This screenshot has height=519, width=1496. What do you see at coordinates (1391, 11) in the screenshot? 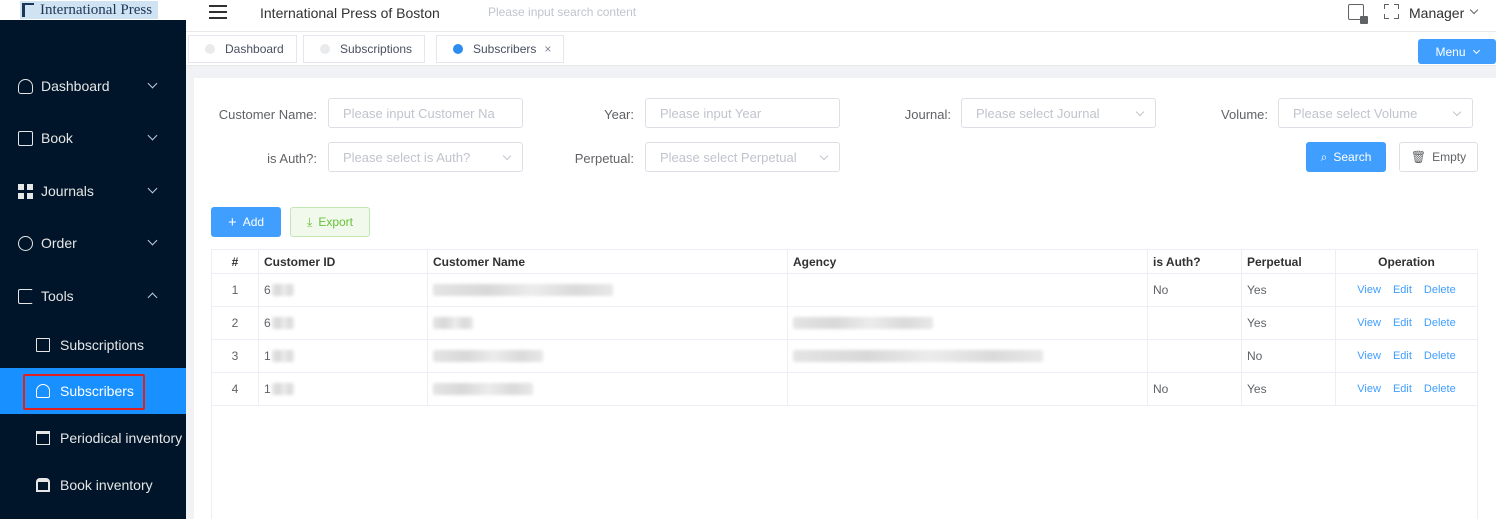
I see `fullscreen-icon` at bounding box center [1391, 11].